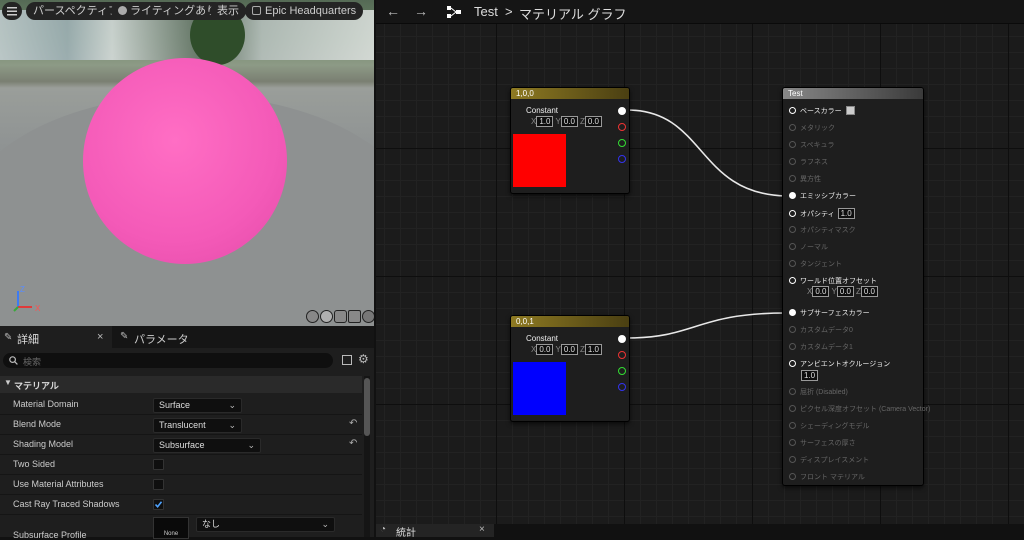 The width and height of the screenshot is (1024, 540). What do you see at coordinates (812, 145) in the screenshot?
I see `material-pin-row: スペキュラ` at bounding box center [812, 145].